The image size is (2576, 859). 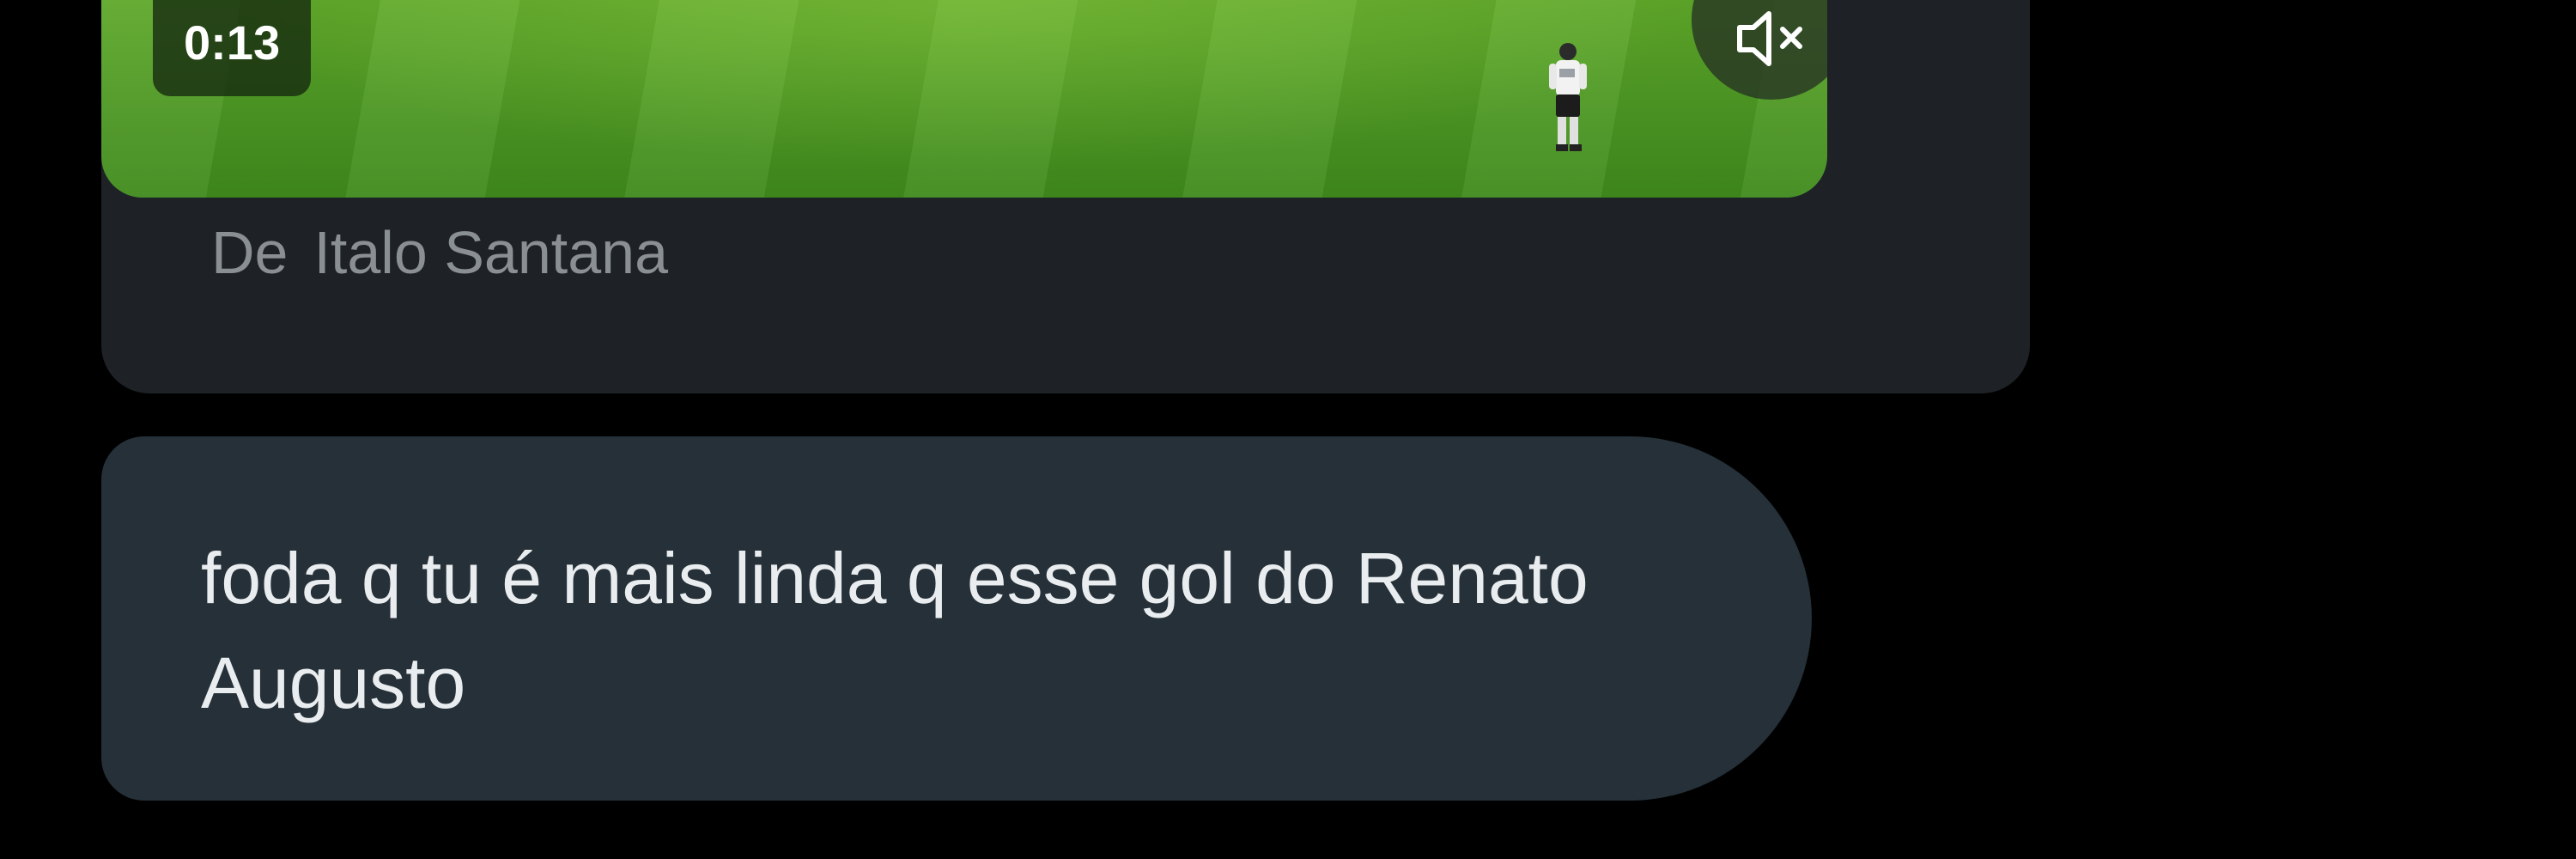 I want to click on author-name: Italo Santana, so click(x=490, y=253).